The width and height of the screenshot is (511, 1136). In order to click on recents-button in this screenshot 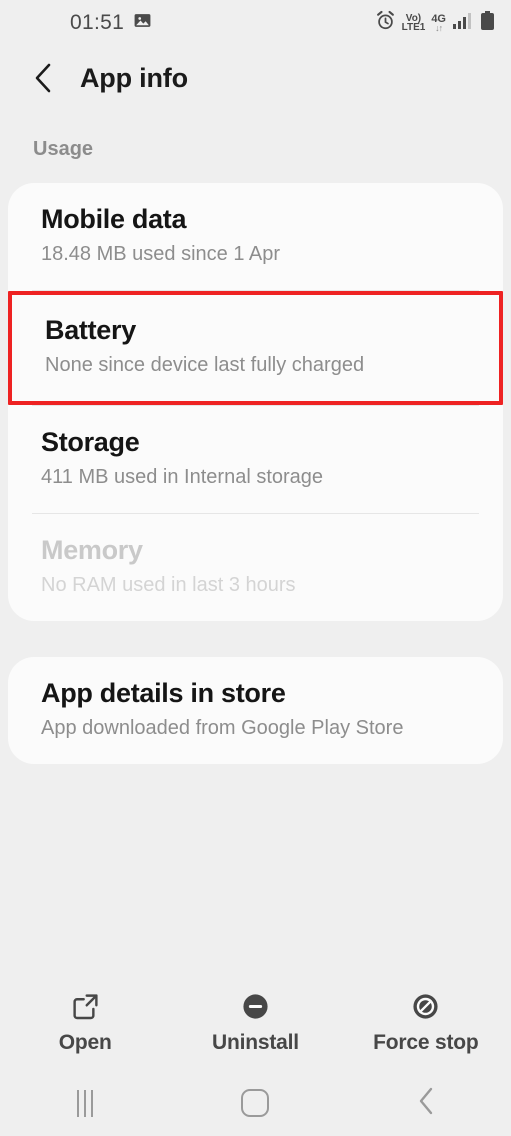, I will do `click(85, 1103)`.